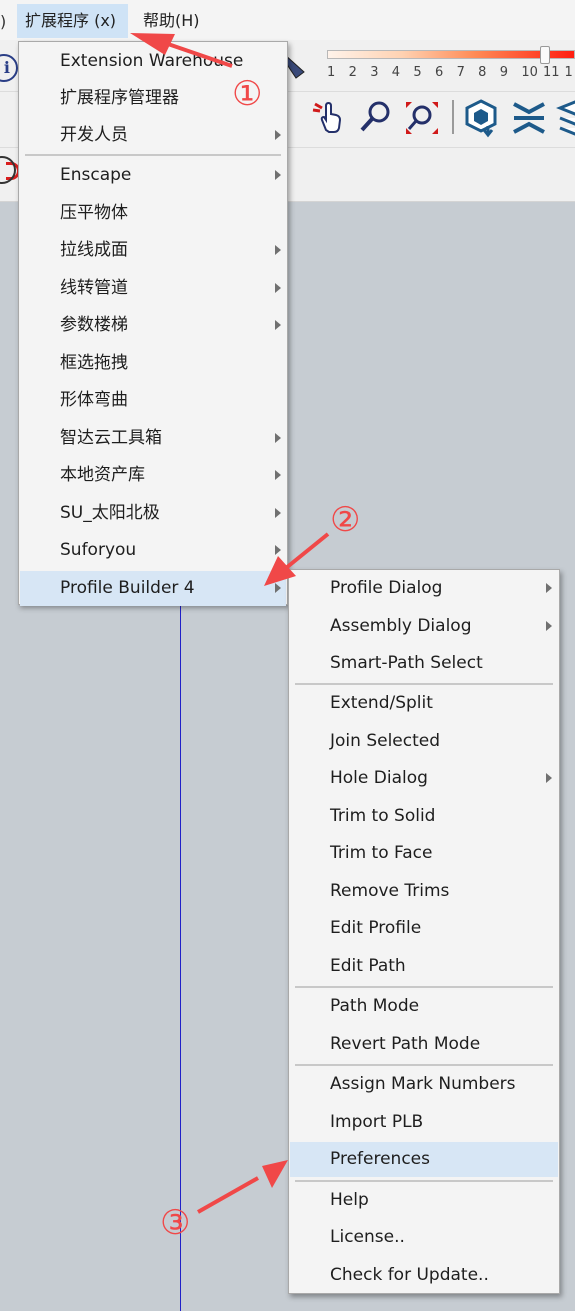 This screenshot has height=1311, width=575. I want to click on menu-item-label: 本地资产库, so click(102, 475).